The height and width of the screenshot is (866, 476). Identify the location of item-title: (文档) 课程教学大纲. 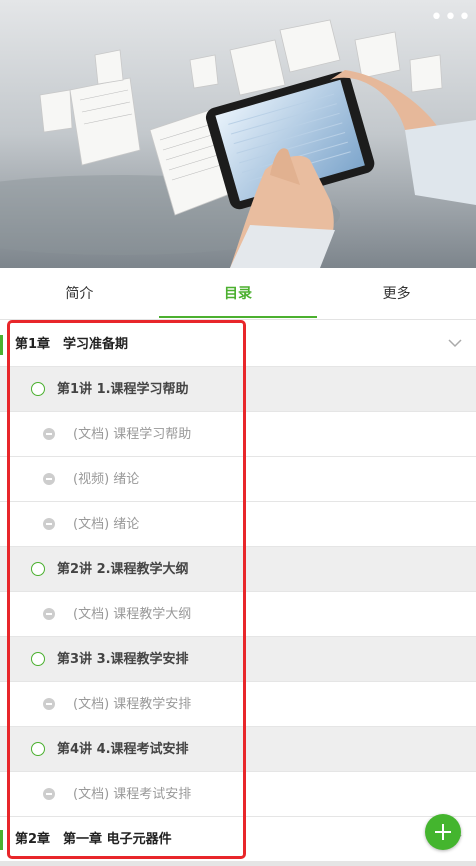
(132, 614).